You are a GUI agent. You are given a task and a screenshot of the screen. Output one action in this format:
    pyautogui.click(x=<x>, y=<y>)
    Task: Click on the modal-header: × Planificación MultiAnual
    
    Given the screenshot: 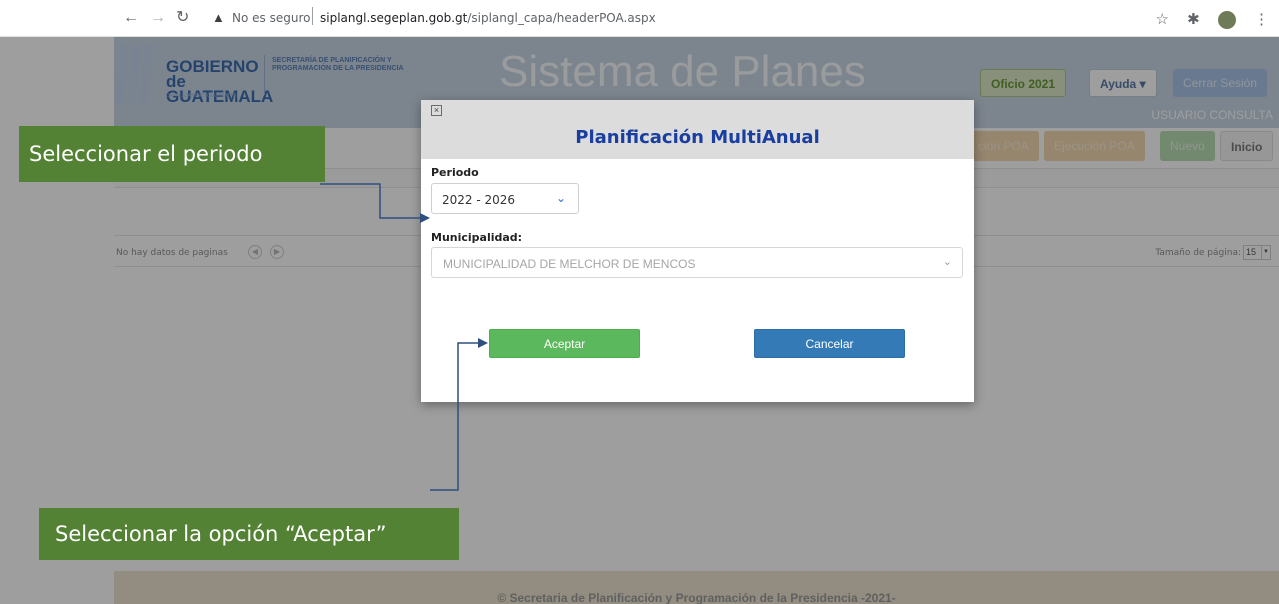 What is the action you would take?
    pyautogui.click(x=697, y=129)
    